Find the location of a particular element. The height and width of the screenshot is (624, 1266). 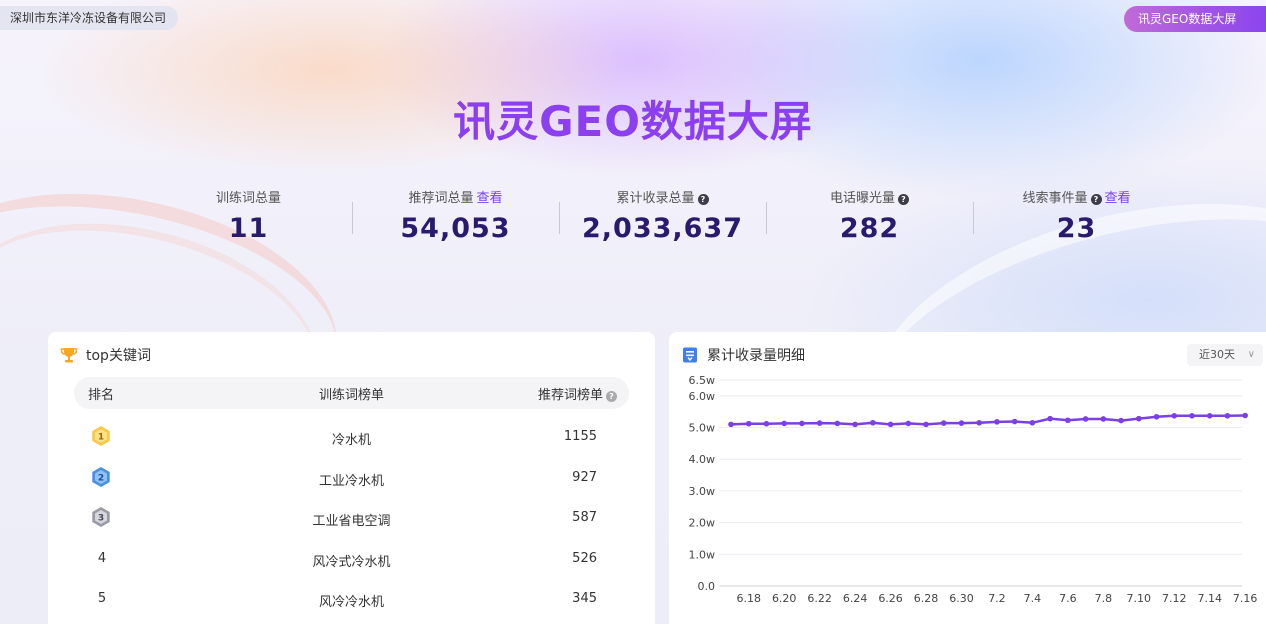

date-range-select: 近30天 ∨ is located at coordinates (1225, 355).